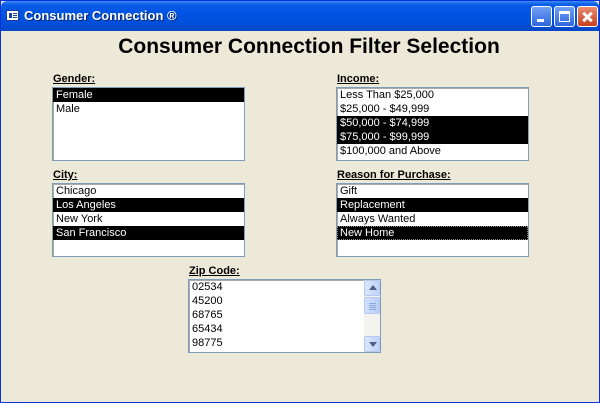 Image resolution: width=600 pixels, height=403 pixels. What do you see at coordinates (541, 16) in the screenshot?
I see `minimize-button` at bounding box center [541, 16].